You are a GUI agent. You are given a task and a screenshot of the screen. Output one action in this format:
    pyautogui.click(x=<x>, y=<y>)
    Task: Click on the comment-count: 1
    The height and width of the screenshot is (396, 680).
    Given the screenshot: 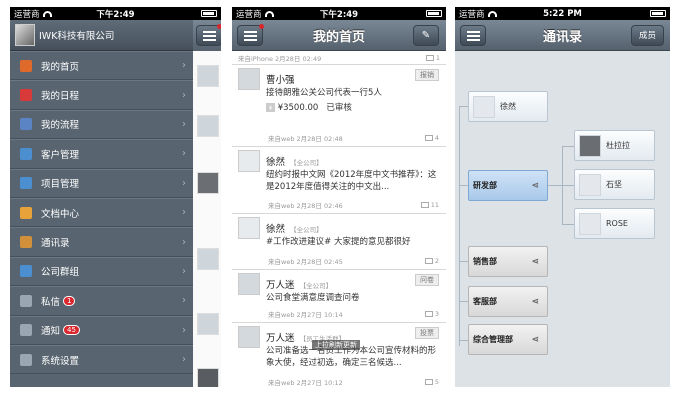 What is the action you would take?
    pyautogui.click(x=432, y=58)
    